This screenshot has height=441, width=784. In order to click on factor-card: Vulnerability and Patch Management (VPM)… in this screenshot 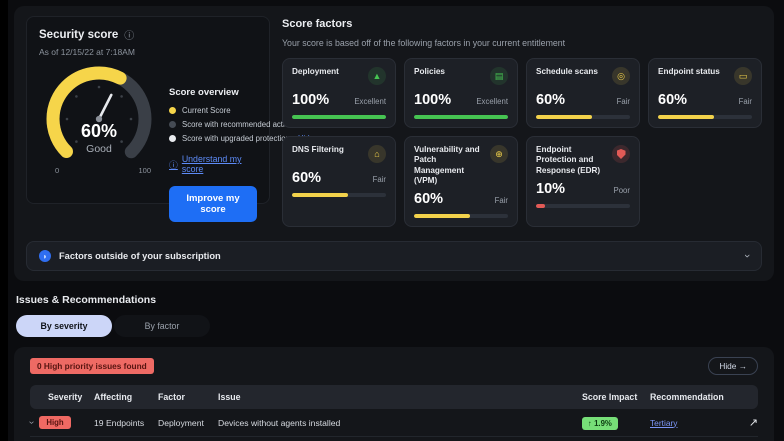, I will do `click(461, 181)`.